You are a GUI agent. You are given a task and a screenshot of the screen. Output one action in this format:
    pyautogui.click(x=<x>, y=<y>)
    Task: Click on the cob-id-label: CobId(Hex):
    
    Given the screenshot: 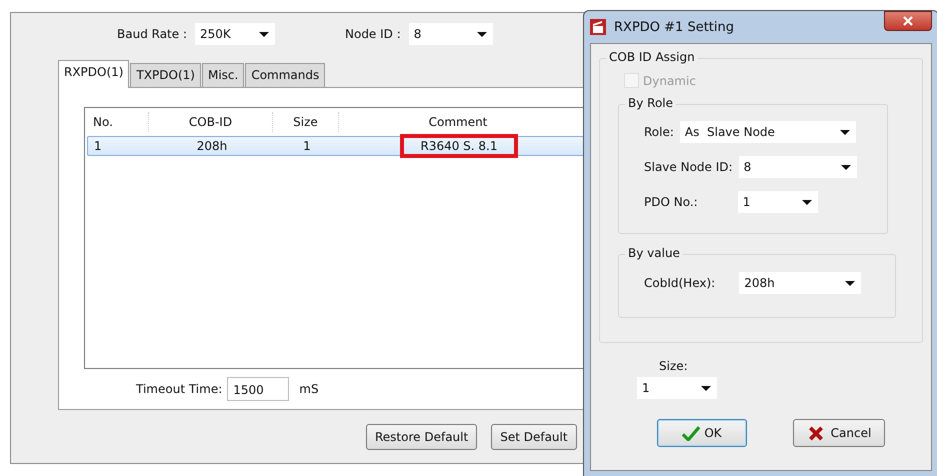 What is the action you would take?
    pyautogui.click(x=680, y=283)
    